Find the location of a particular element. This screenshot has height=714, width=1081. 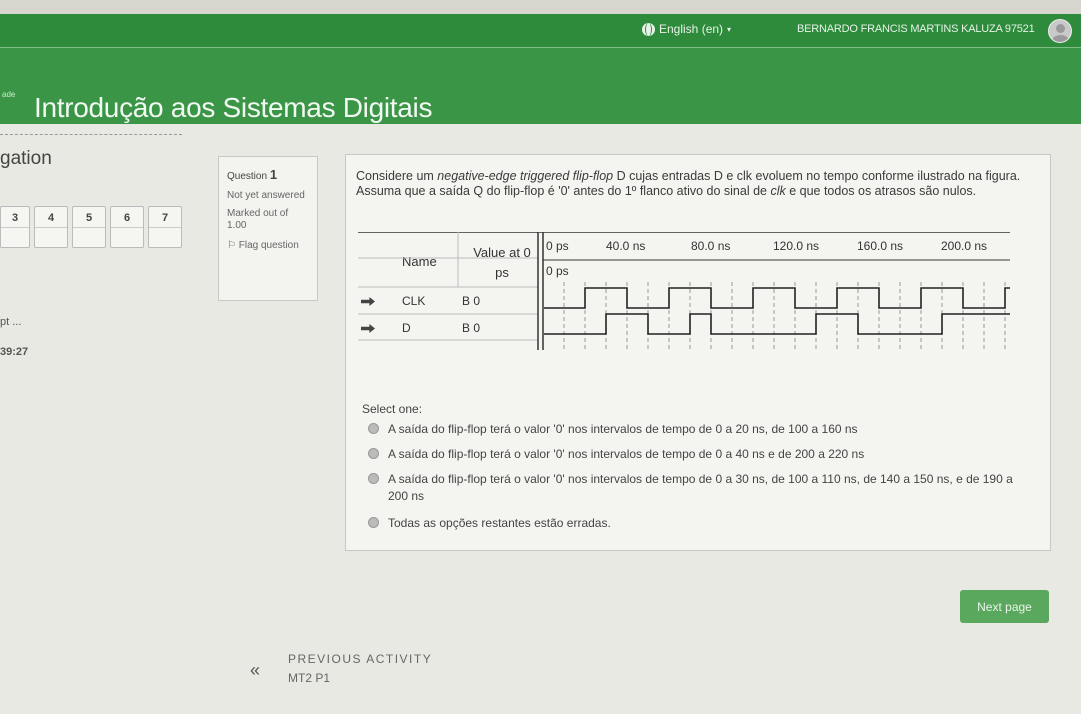

question-number-value: 1 is located at coordinates (273, 174).